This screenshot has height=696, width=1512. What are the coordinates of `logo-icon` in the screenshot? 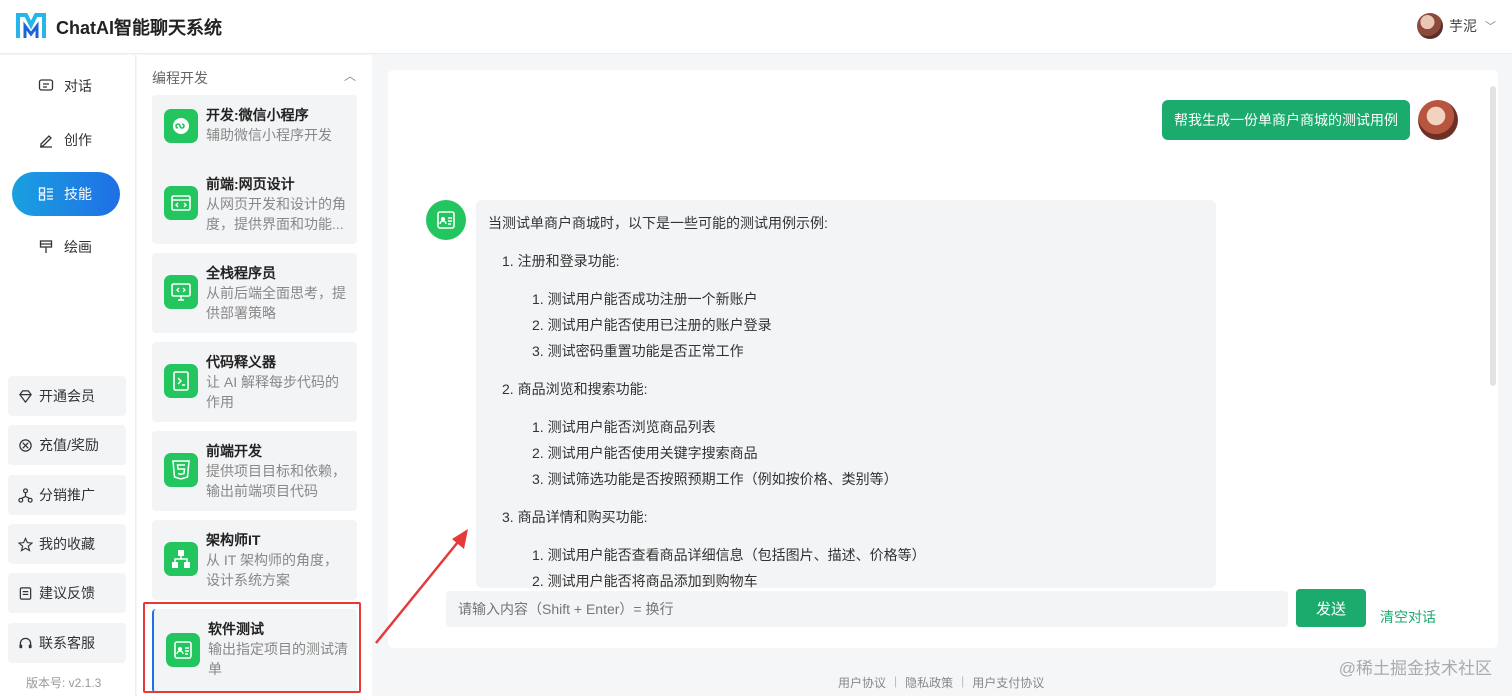 It's located at (31, 25).